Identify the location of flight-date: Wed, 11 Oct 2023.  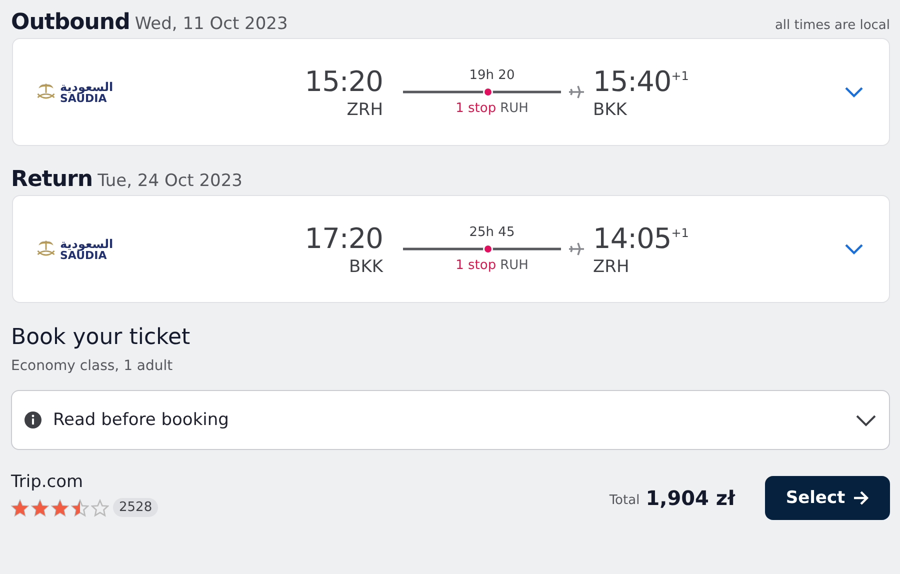
(211, 24).